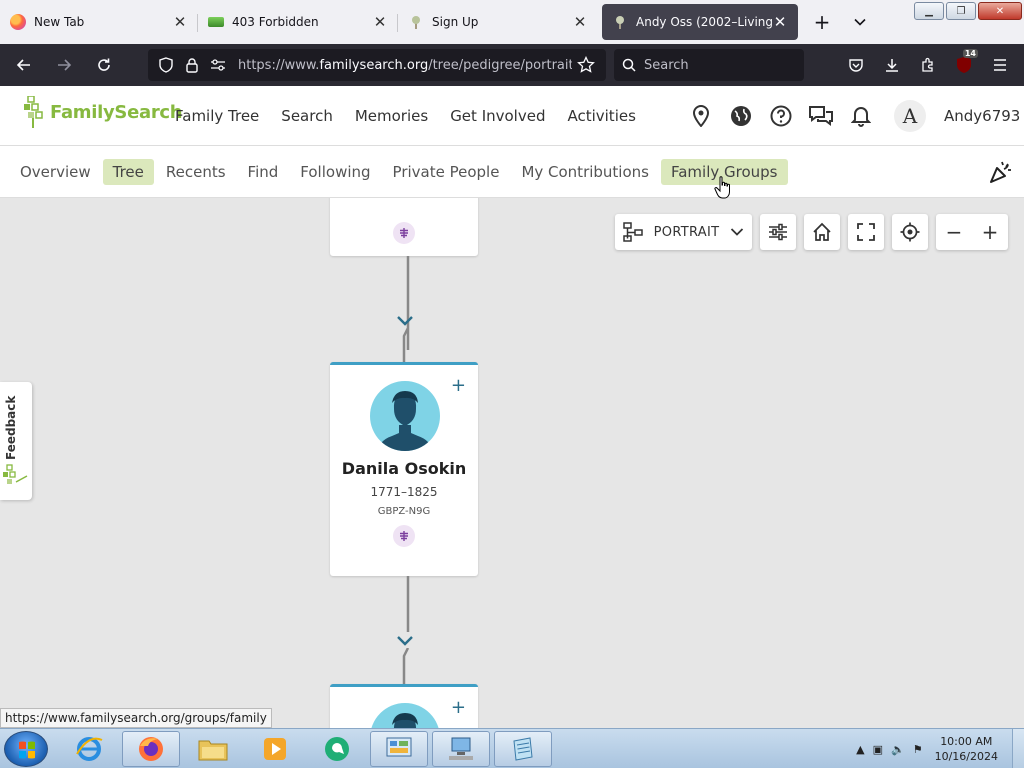 The width and height of the screenshot is (1024, 768). What do you see at coordinates (497, 116) in the screenshot?
I see `nav-get-involved: Get Involved` at bounding box center [497, 116].